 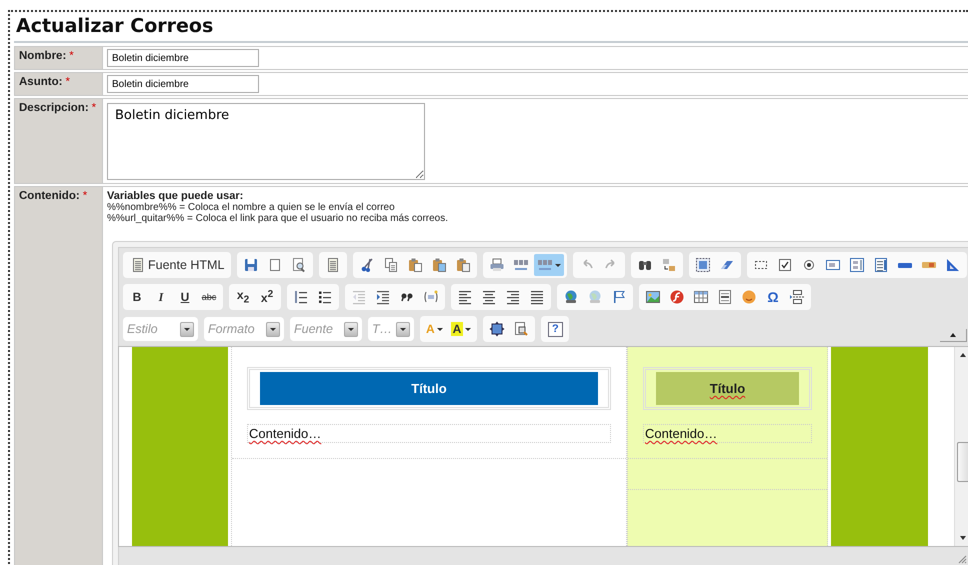 What do you see at coordinates (773, 297) in the screenshot?
I see `special-character-button: Ω` at bounding box center [773, 297].